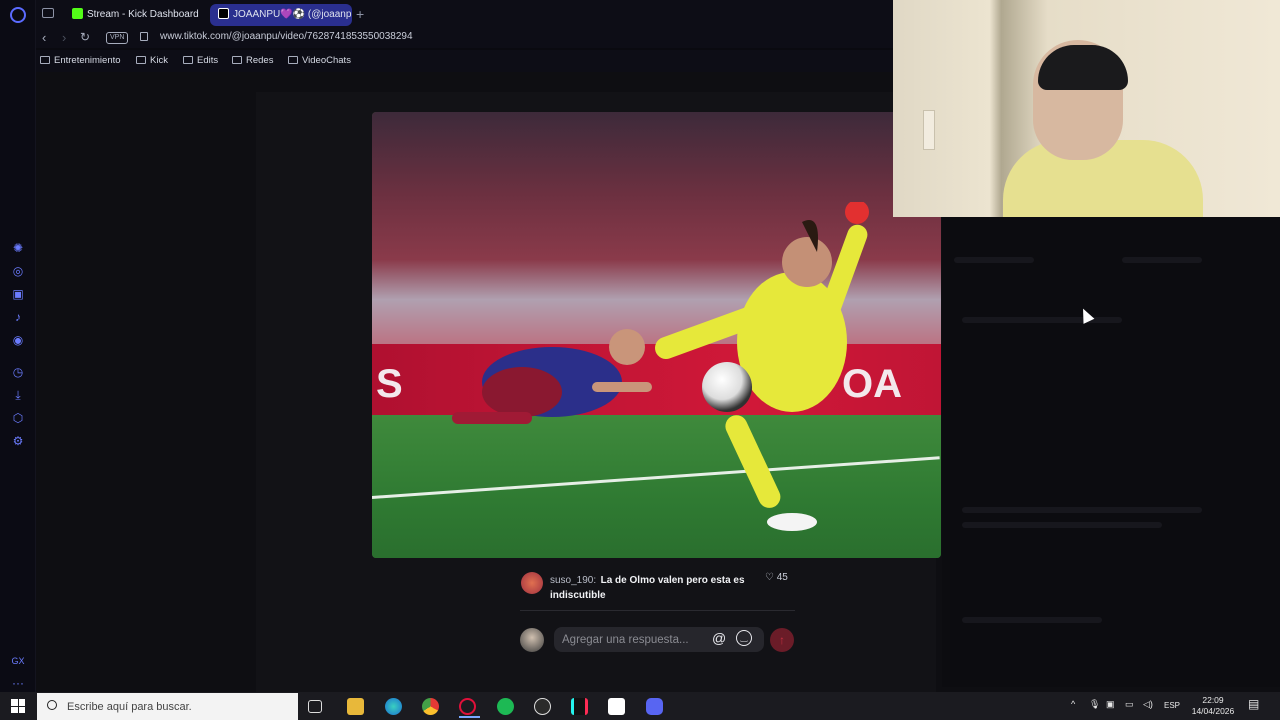  Describe the element at coordinates (260, 60) in the screenshot. I see `bookmark-label: Redes` at that location.